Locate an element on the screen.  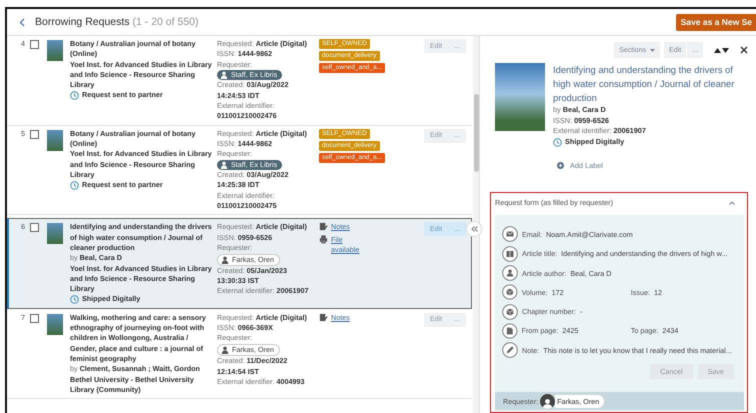
scrollbar is located at coordinates (476, 224).